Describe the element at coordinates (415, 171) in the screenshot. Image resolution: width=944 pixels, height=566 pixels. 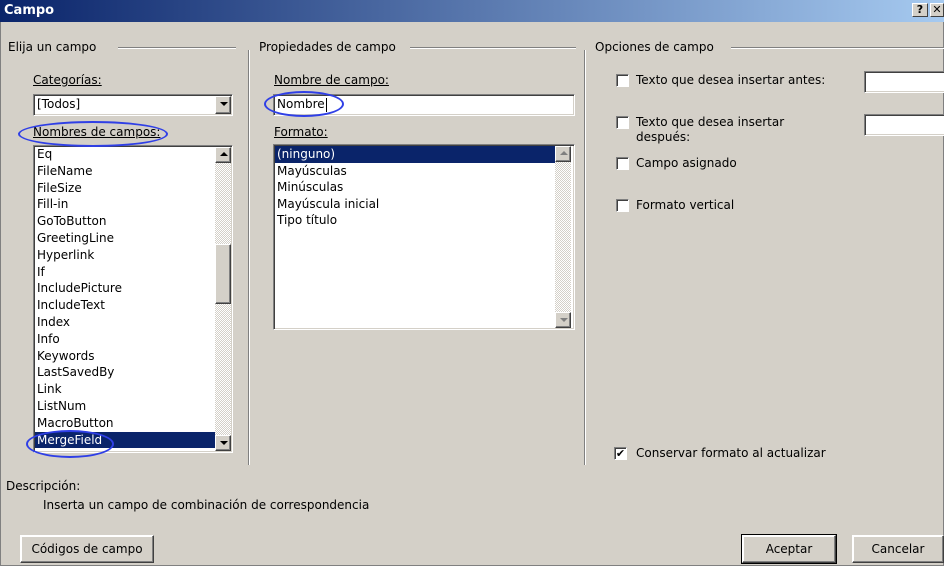
I see `format-list-item: Mayúsculas` at that location.